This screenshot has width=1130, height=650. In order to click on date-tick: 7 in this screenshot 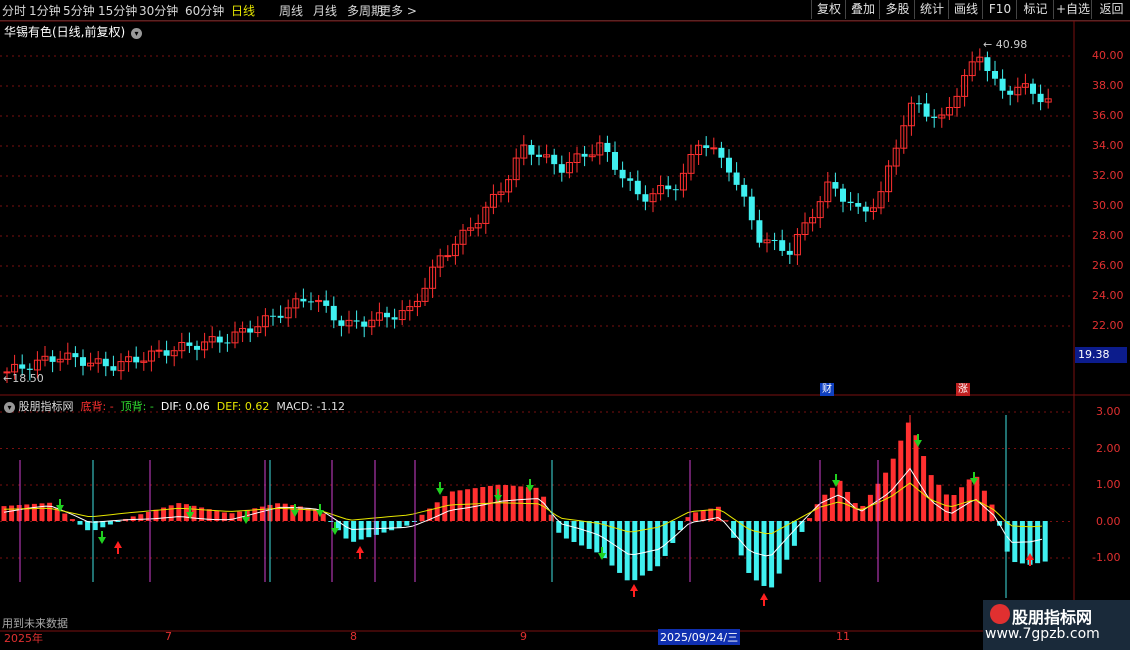, I will do `click(168, 636)`.